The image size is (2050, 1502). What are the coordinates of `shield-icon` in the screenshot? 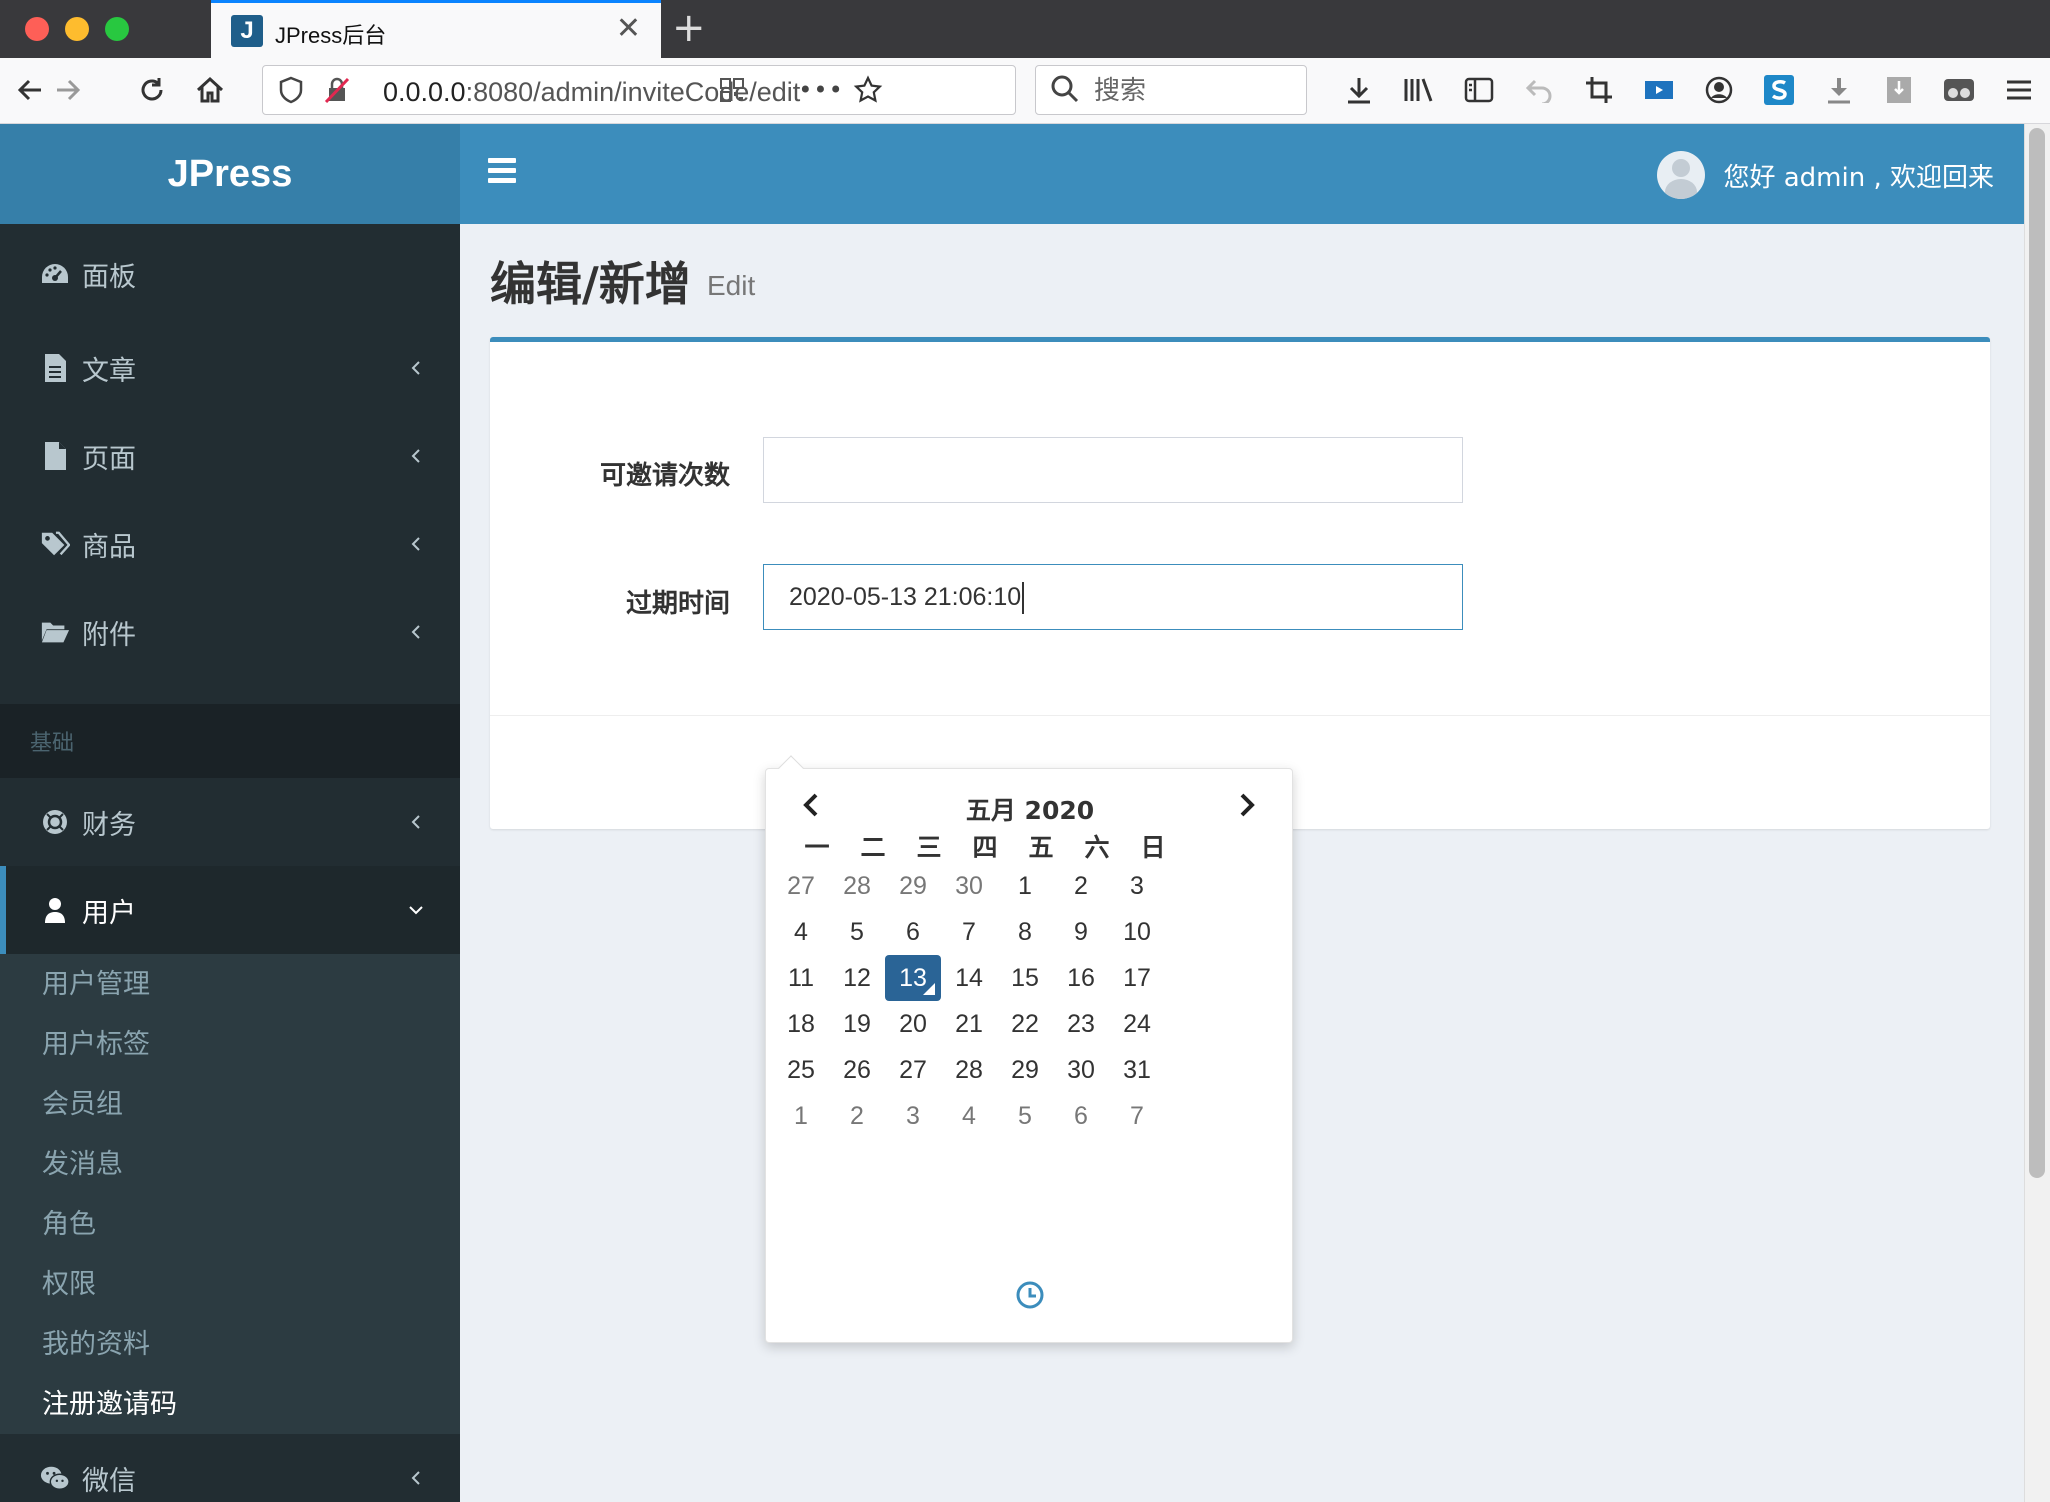 It's located at (291, 90).